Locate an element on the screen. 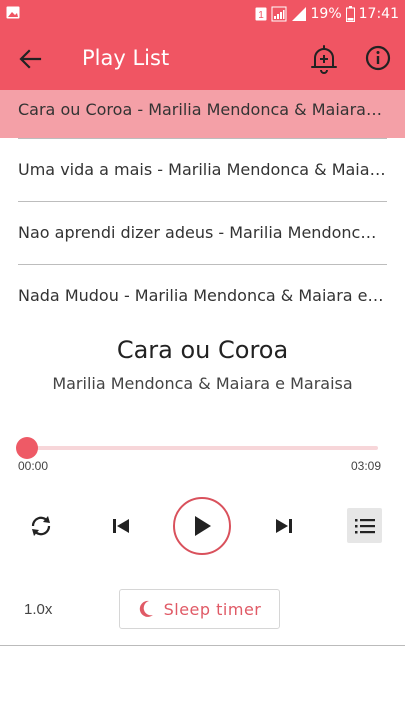 This screenshot has height=720, width=405. status-right: 1 19% 17:41 is located at coordinates (327, 14).